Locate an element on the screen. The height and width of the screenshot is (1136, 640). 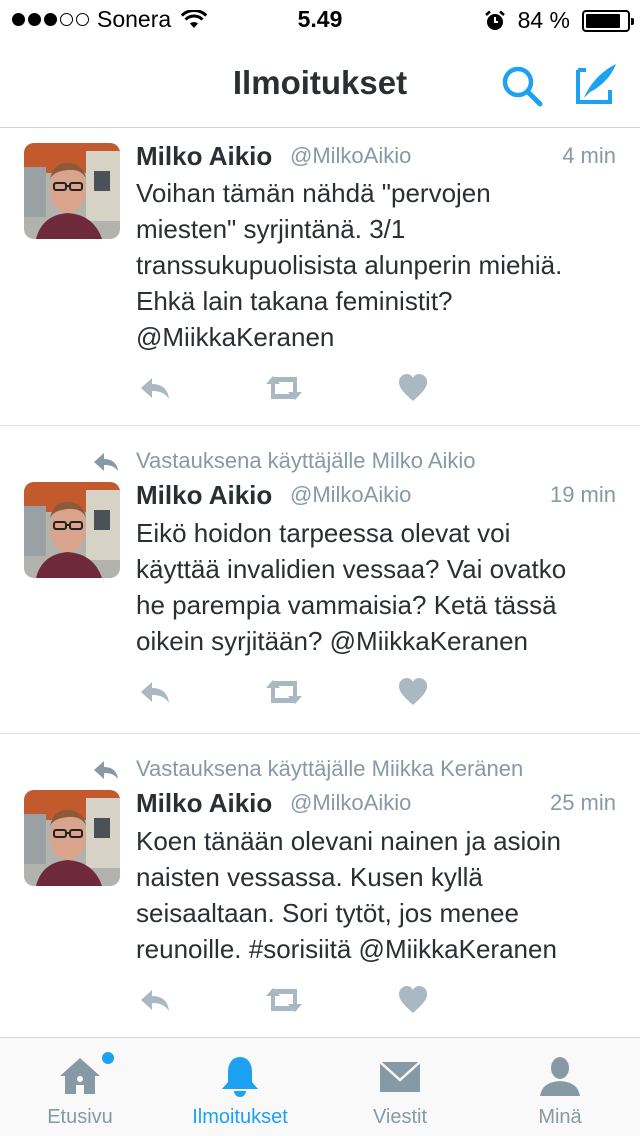
tweet-timestamp: 19 min is located at coordinates (582, 494).